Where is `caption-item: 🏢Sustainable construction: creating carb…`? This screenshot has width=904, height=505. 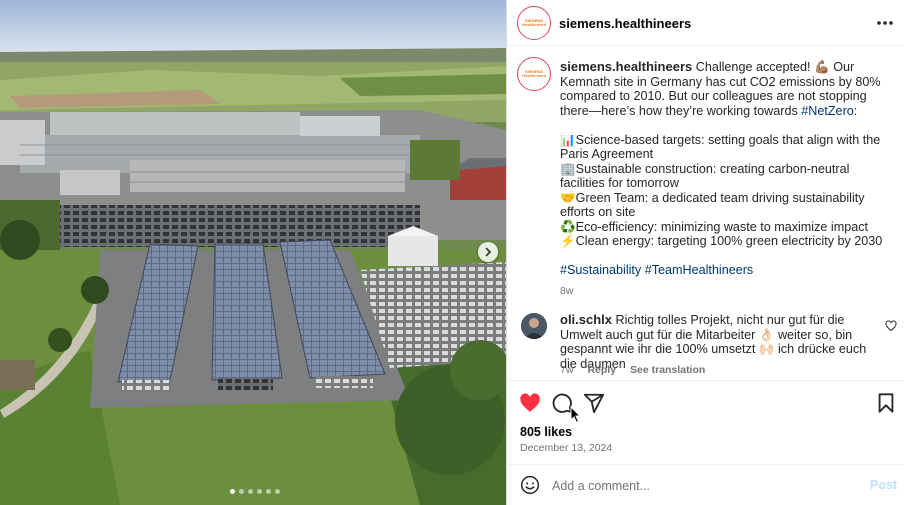 caption-item: 🏢Sustainable construction: creating carb… is located at coordinates (705, 176).